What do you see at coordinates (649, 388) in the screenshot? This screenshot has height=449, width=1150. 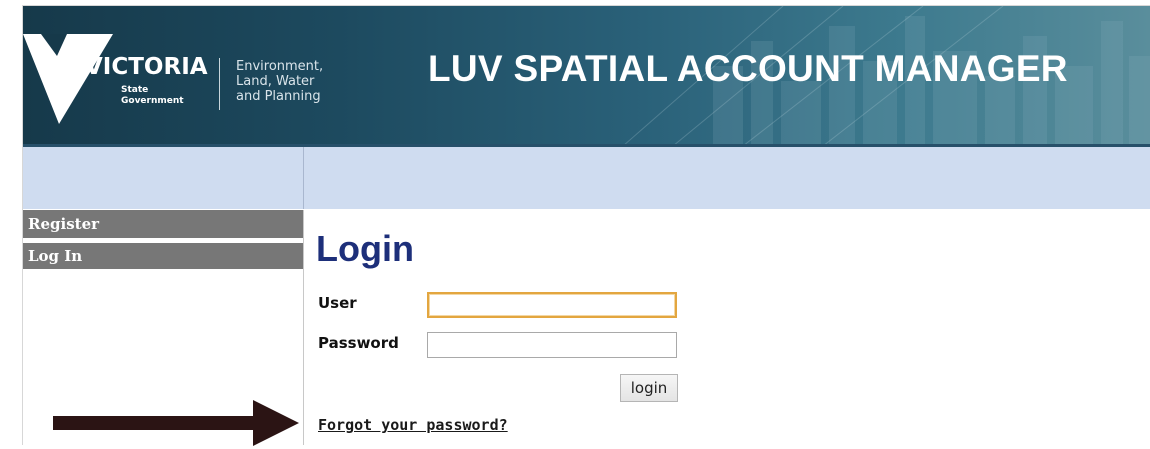 I see `login-button: login` at bounding box center [649, 388].